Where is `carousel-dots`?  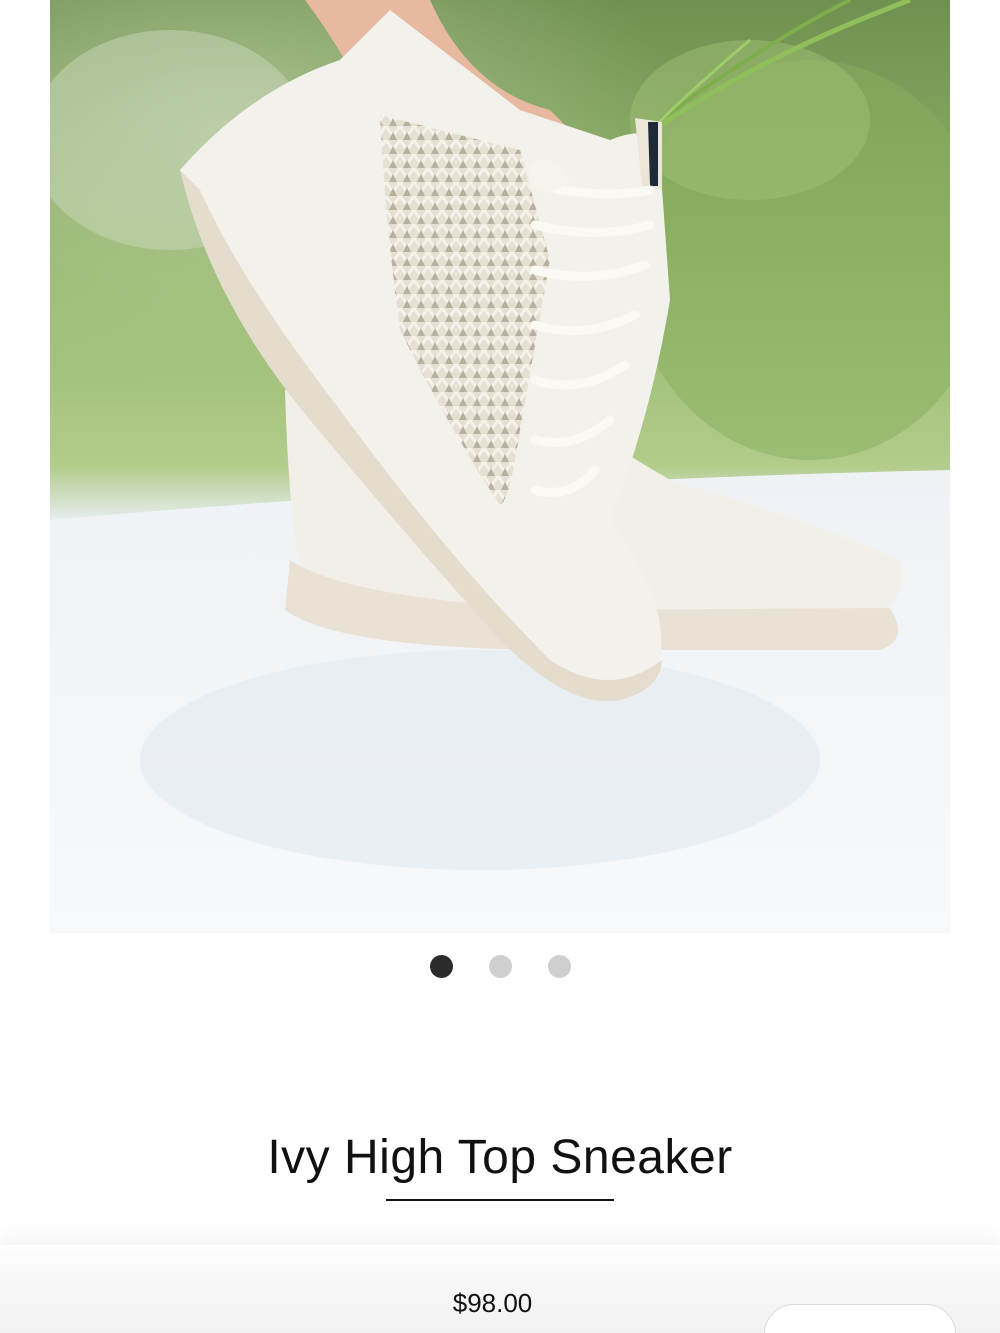
carousel-dots is located at coordinates (500, 967).